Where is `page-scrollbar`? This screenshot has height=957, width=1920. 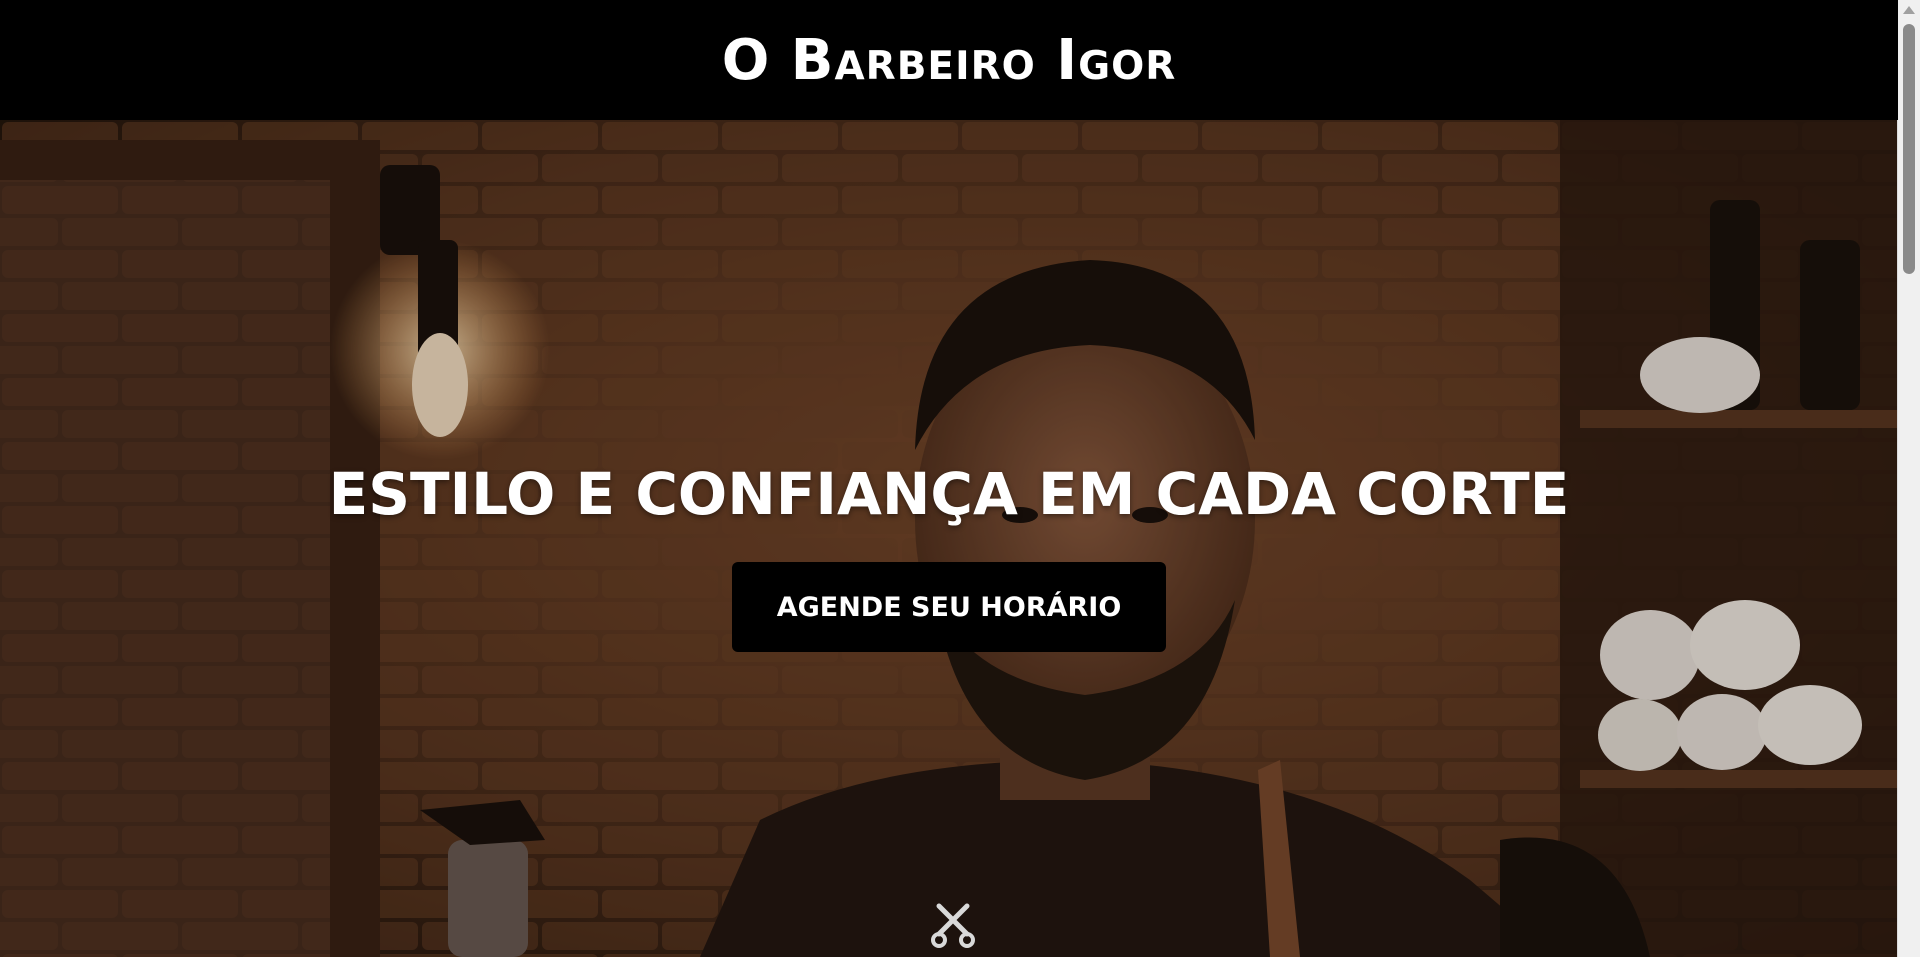 page-scrollbar is located at coordinates (1908, 478).